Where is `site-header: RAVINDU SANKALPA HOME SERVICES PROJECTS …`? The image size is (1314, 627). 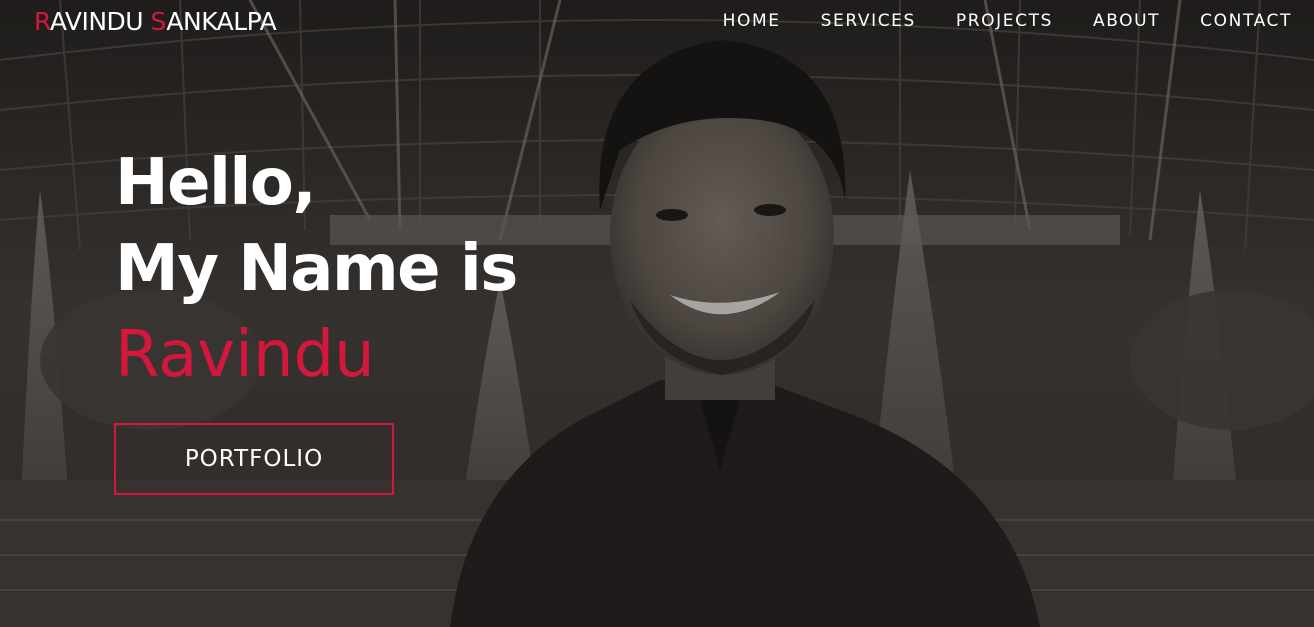 site-header: RAVINDU SANKALPA HOME SERVICES PROJECTS … is located at coordinates (657, 22).